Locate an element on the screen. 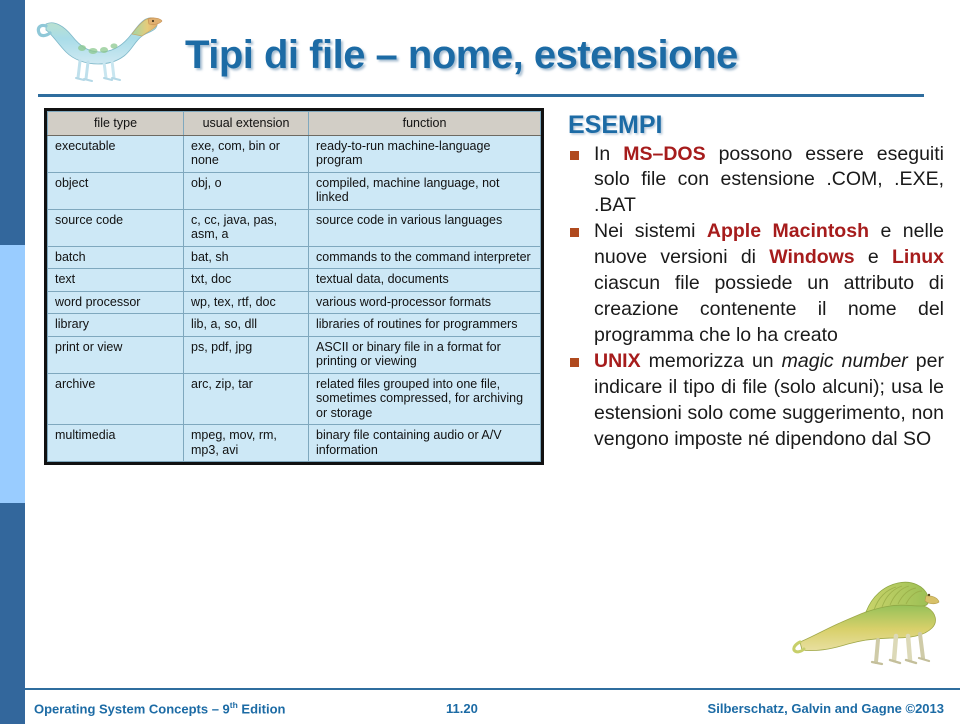 This screenshot has height=724, width=960. cell-file-type: object is located at coordinates (115, 190).